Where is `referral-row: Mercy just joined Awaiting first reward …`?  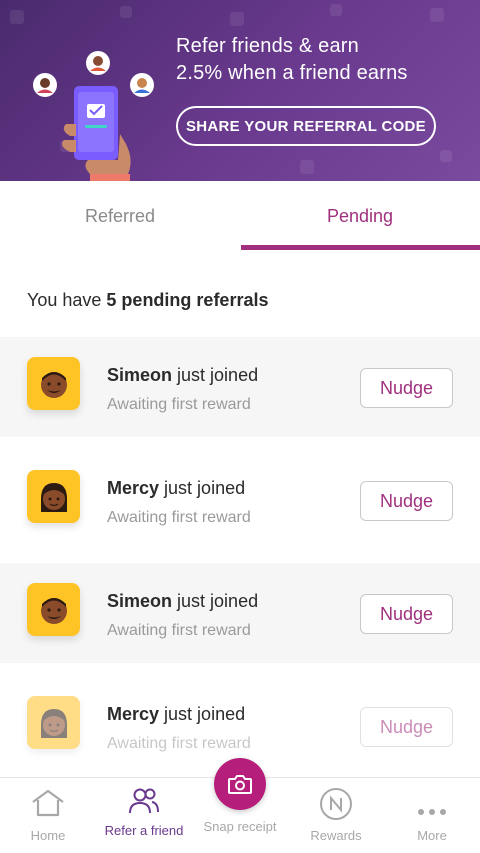 referral-row: Mercy just joined Awaiting first reward … is located at coordinates (240, 500).